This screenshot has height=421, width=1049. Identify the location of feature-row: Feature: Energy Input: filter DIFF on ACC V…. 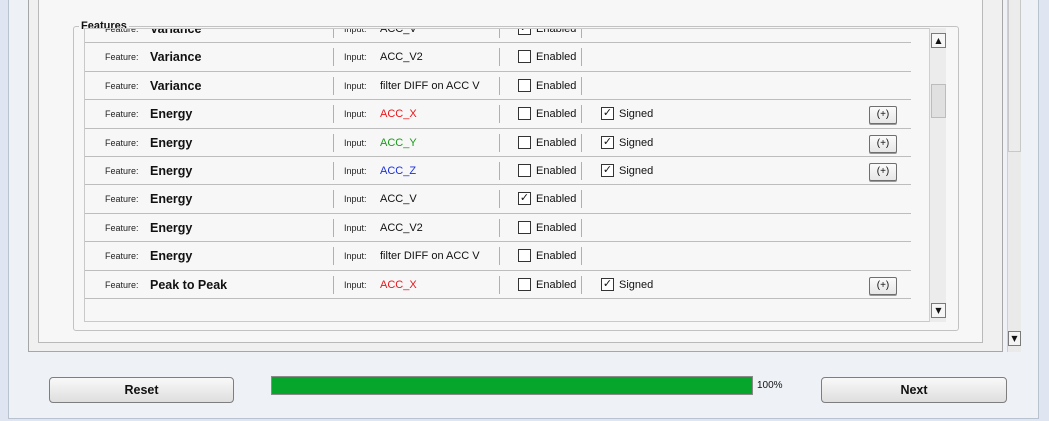
(498, 256).